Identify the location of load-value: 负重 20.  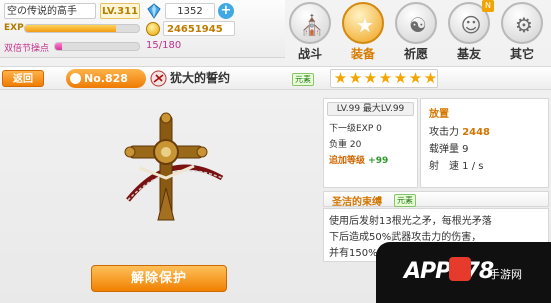
(345, 145).